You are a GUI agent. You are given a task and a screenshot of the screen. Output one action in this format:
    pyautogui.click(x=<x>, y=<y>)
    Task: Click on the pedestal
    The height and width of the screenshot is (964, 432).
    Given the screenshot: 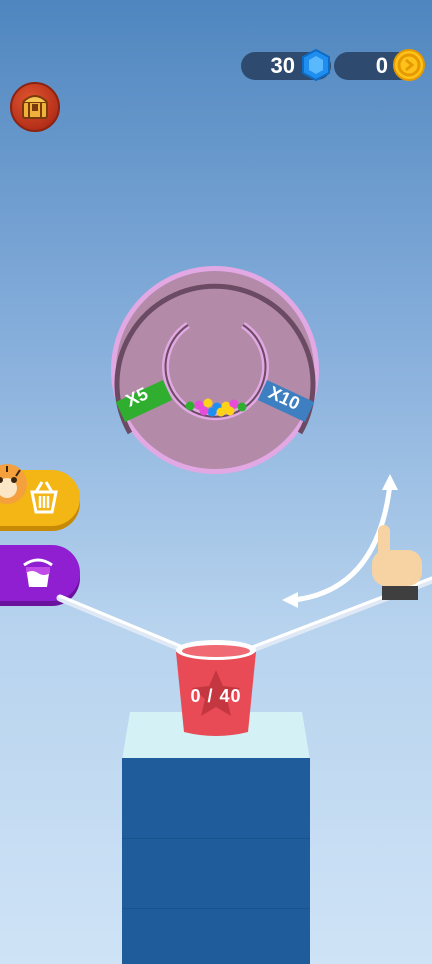 What is the action you would take?
    pyautogui.click(x=216, y=861)
    